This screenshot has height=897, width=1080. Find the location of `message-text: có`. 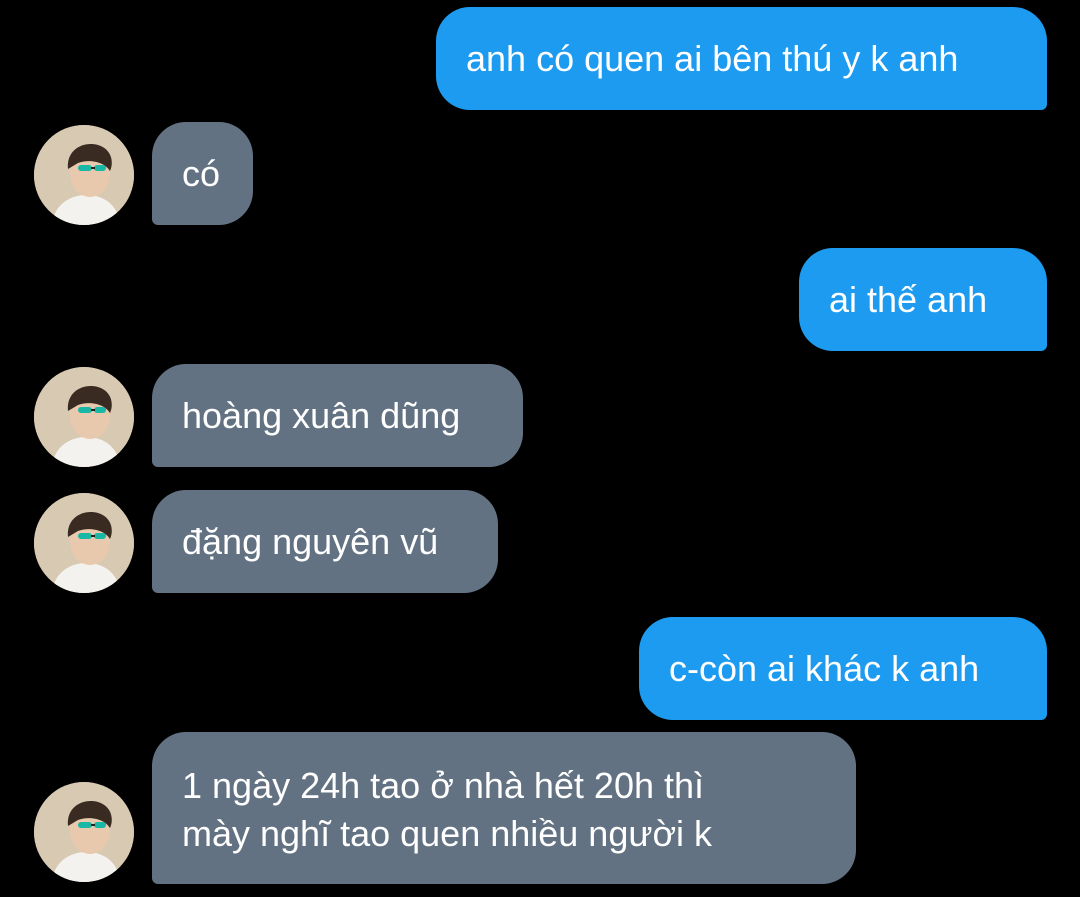

message-text: có is located at coordinates (201, 173).